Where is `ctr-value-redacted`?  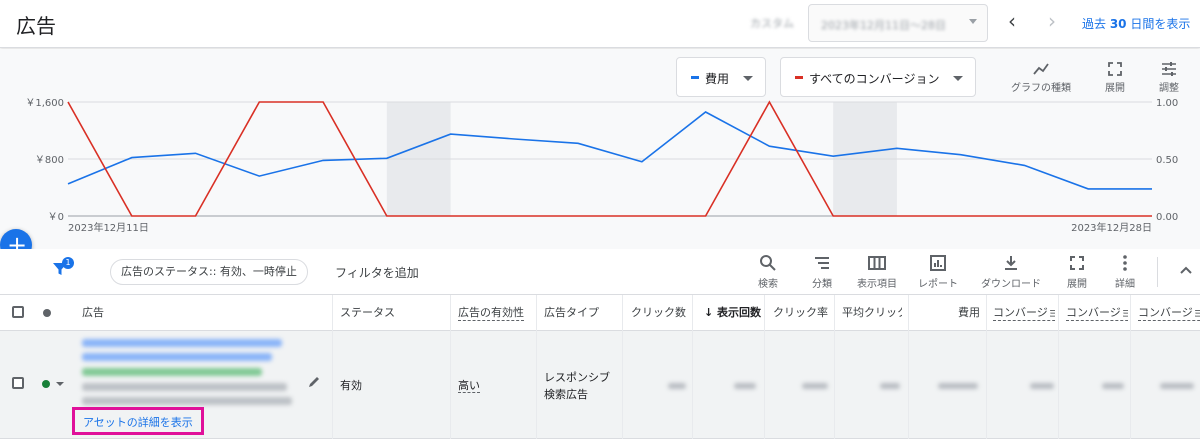 ctr-value-redacted is located at coordinates (815, 386).